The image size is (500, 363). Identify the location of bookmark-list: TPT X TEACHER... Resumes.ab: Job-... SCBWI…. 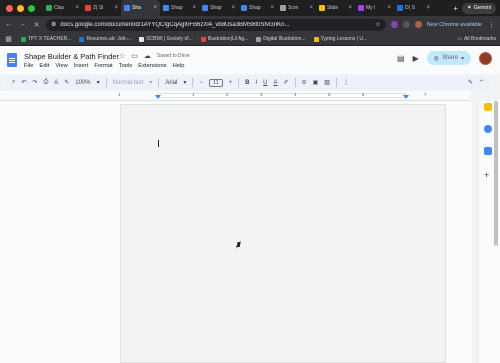
(194, 39).